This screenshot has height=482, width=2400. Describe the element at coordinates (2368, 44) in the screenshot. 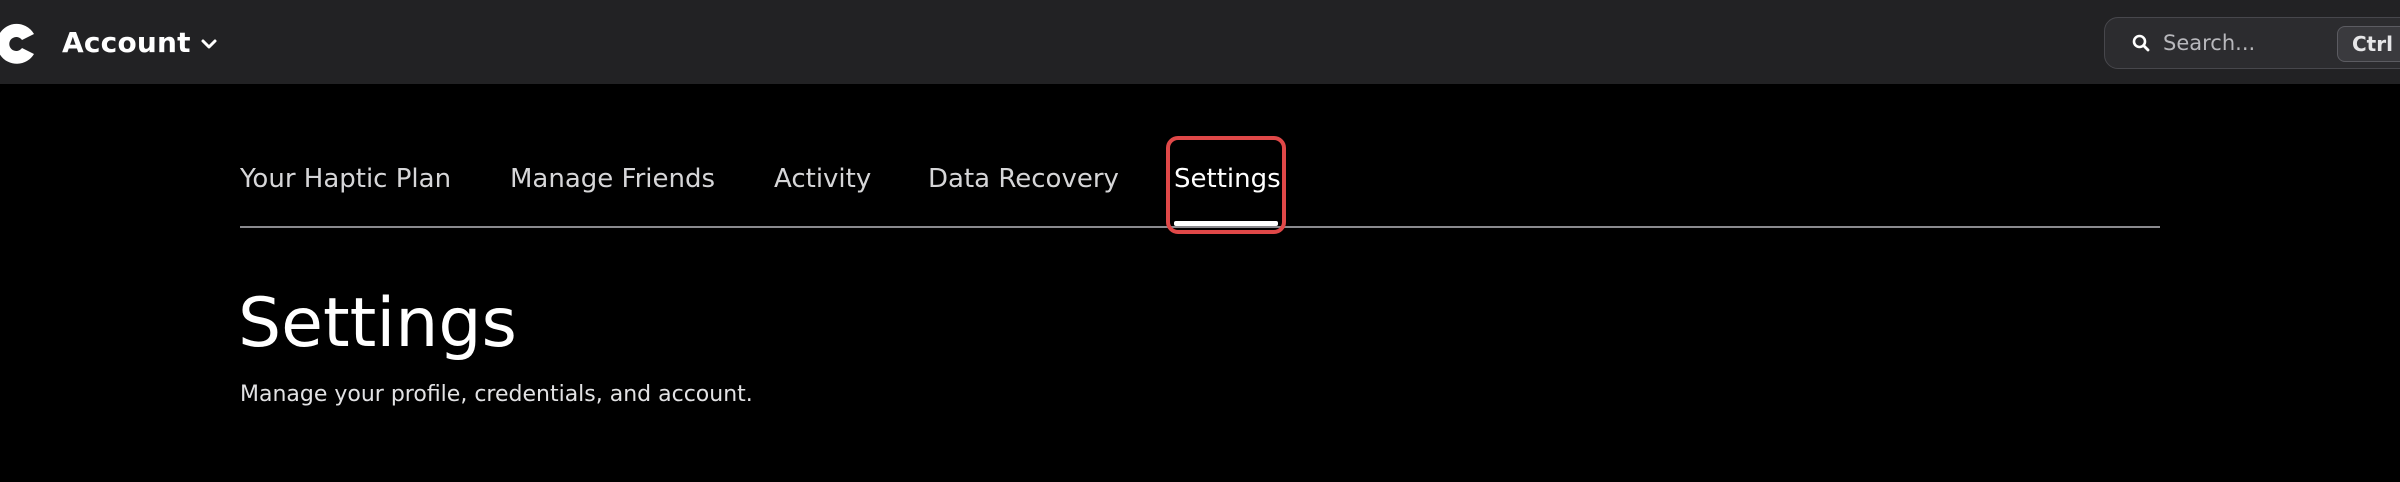

I see `keyboard-shortcut-badge: Ctrl K` at that location.